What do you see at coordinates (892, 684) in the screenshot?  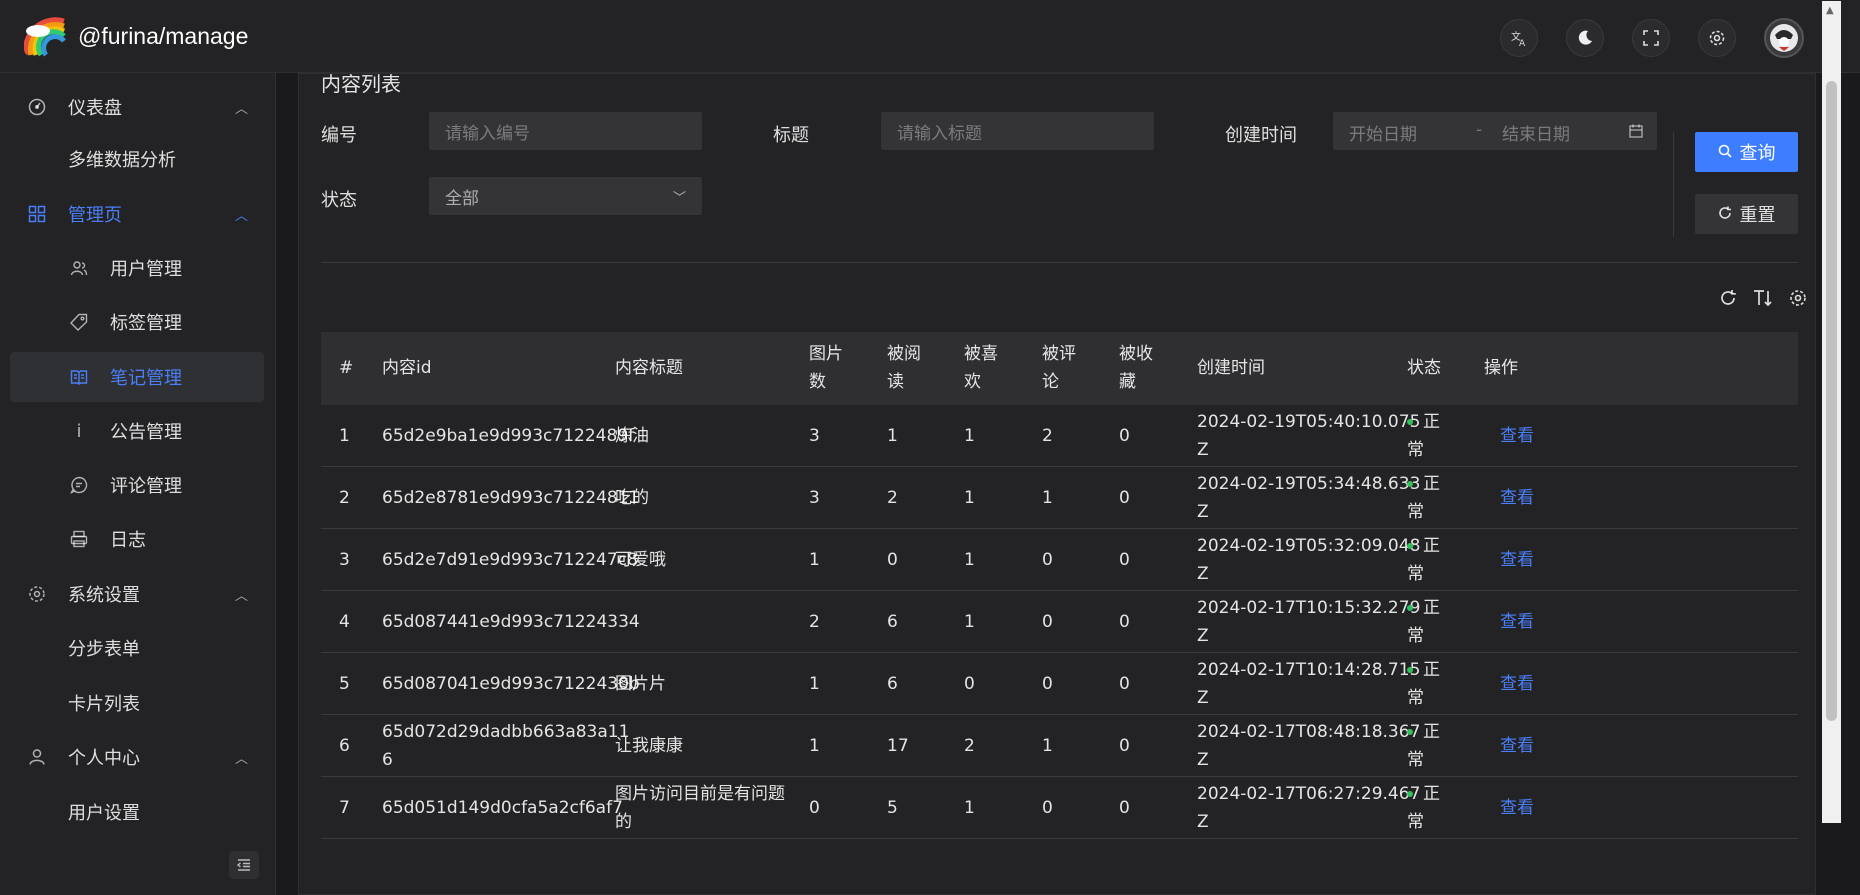 I see `table-cell: 6` at bounding box center [892, 684].